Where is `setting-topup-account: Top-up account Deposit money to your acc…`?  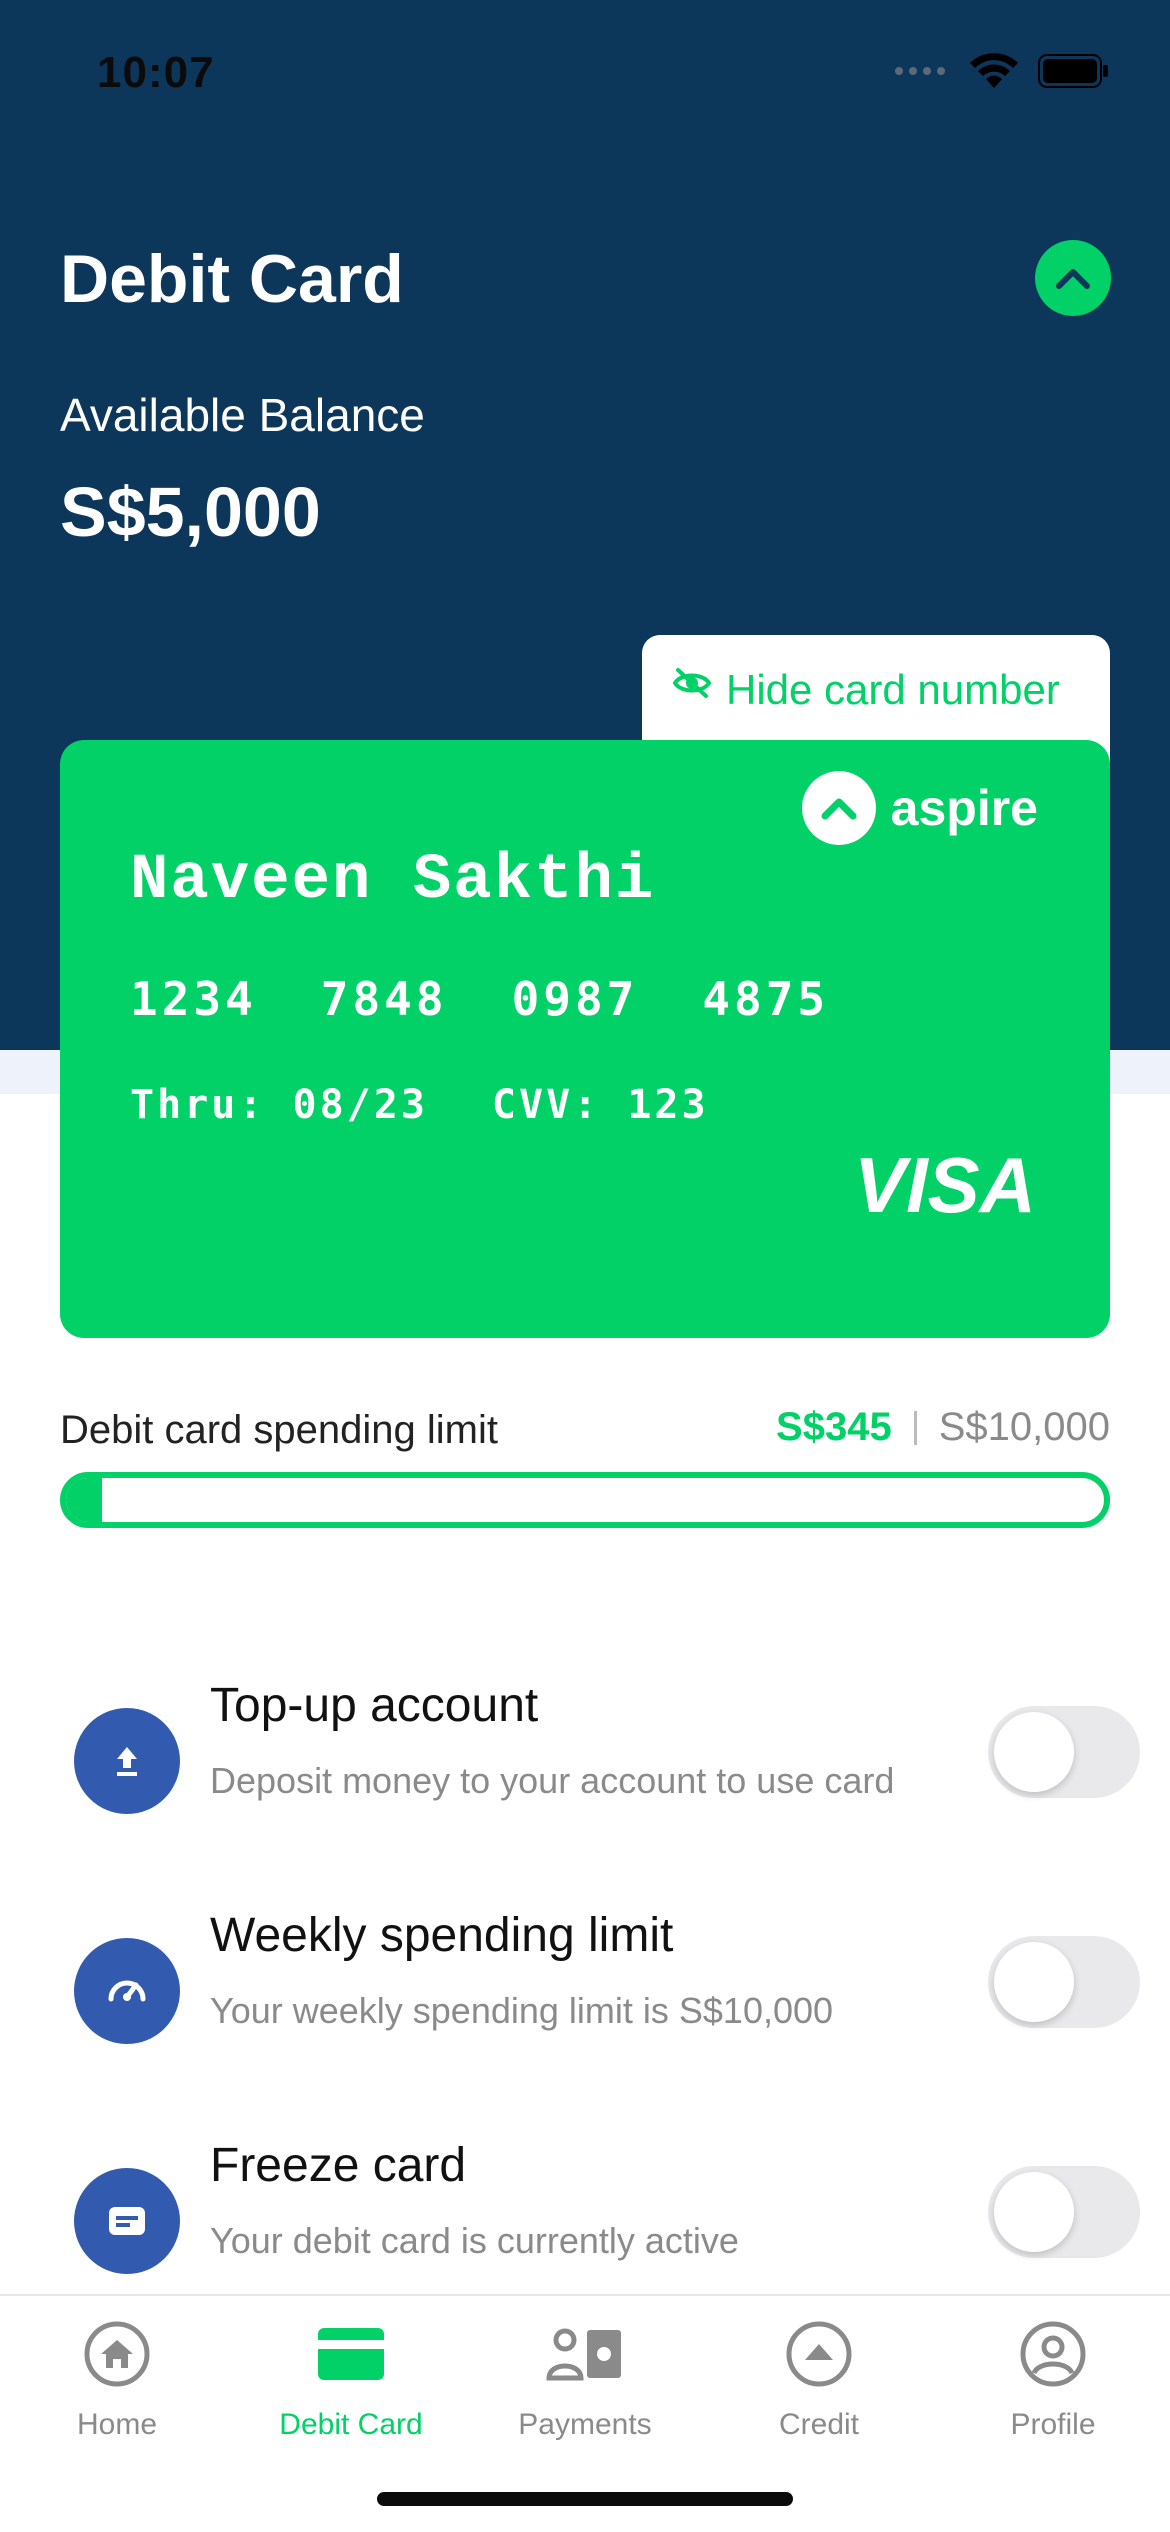 setting-topup-account: Top-up account Deposit money to your acc… is located at coordinates (585, 1768).